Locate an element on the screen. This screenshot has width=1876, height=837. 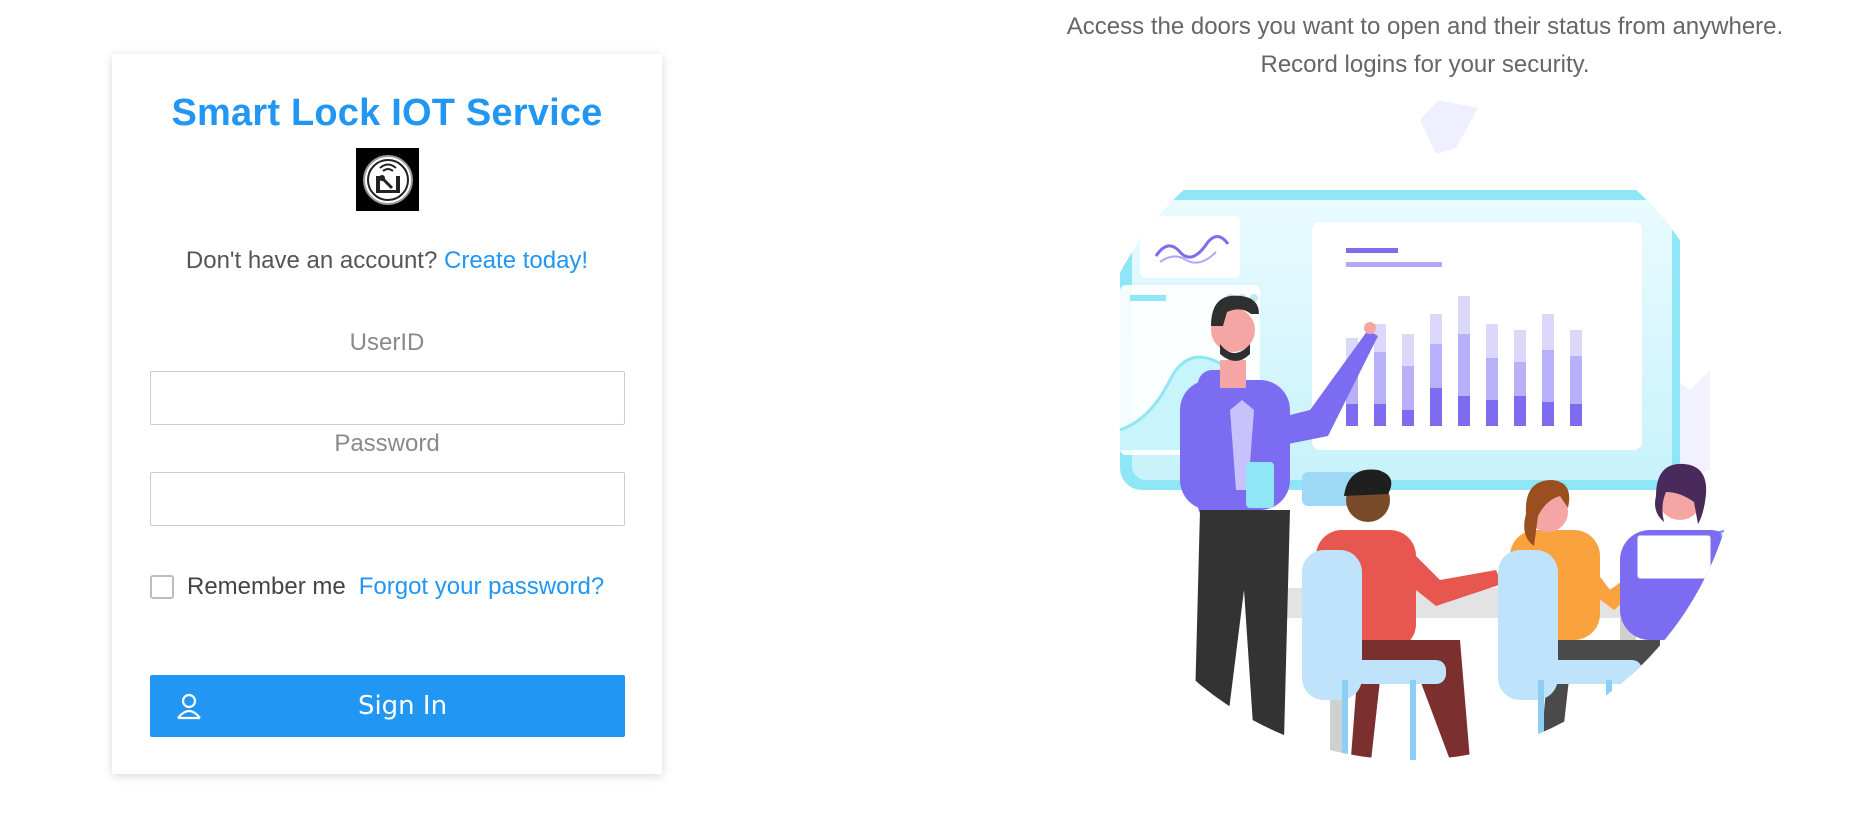
signup-line: Don't have an account? Create today! is located at coordinates (387, 261).